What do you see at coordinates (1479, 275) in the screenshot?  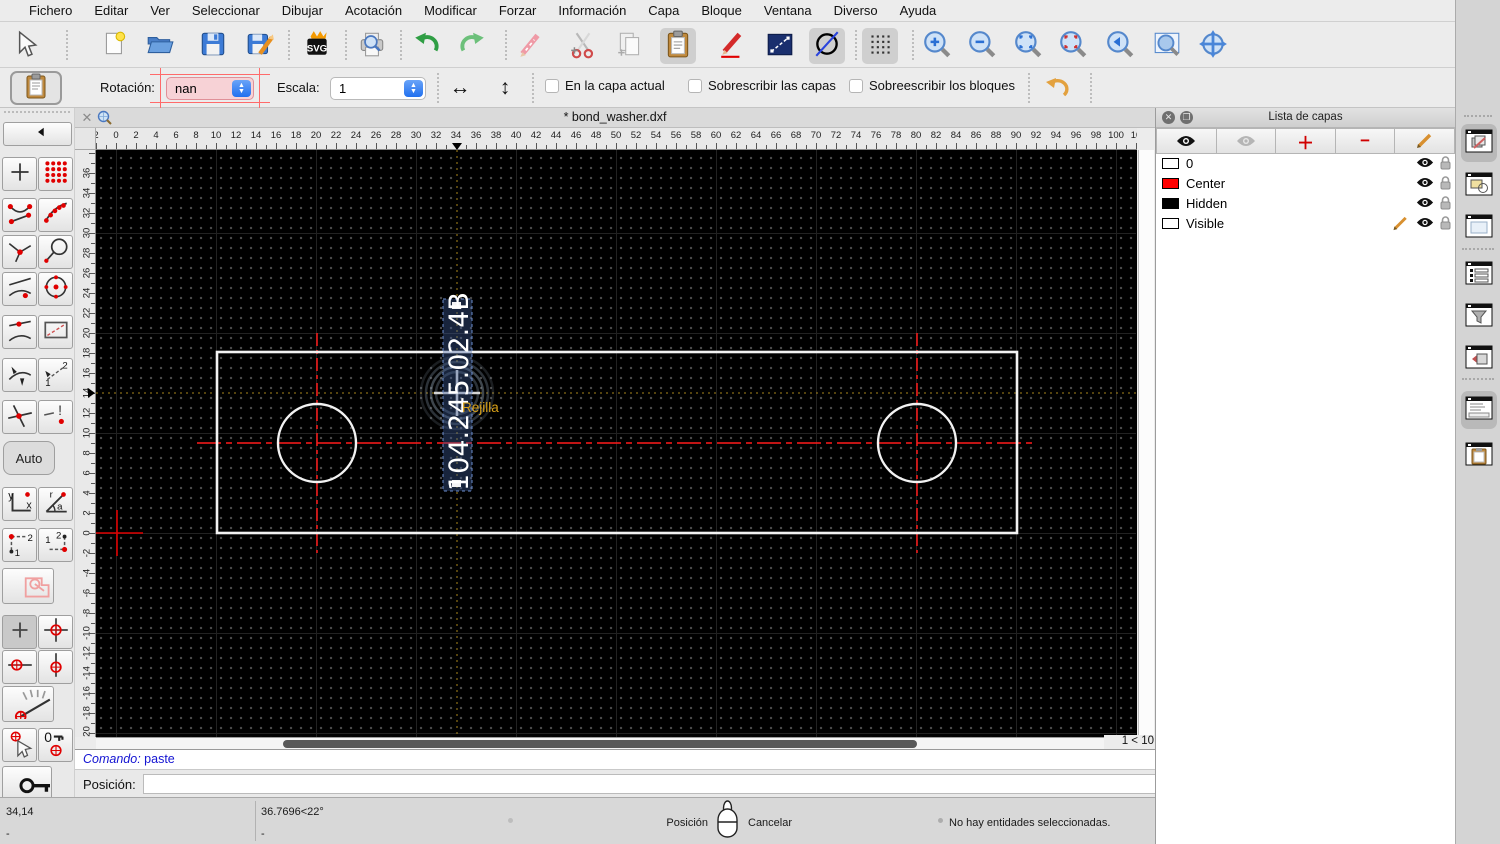 I see `named-views-panel-button` at bounding box center [1479, 275].